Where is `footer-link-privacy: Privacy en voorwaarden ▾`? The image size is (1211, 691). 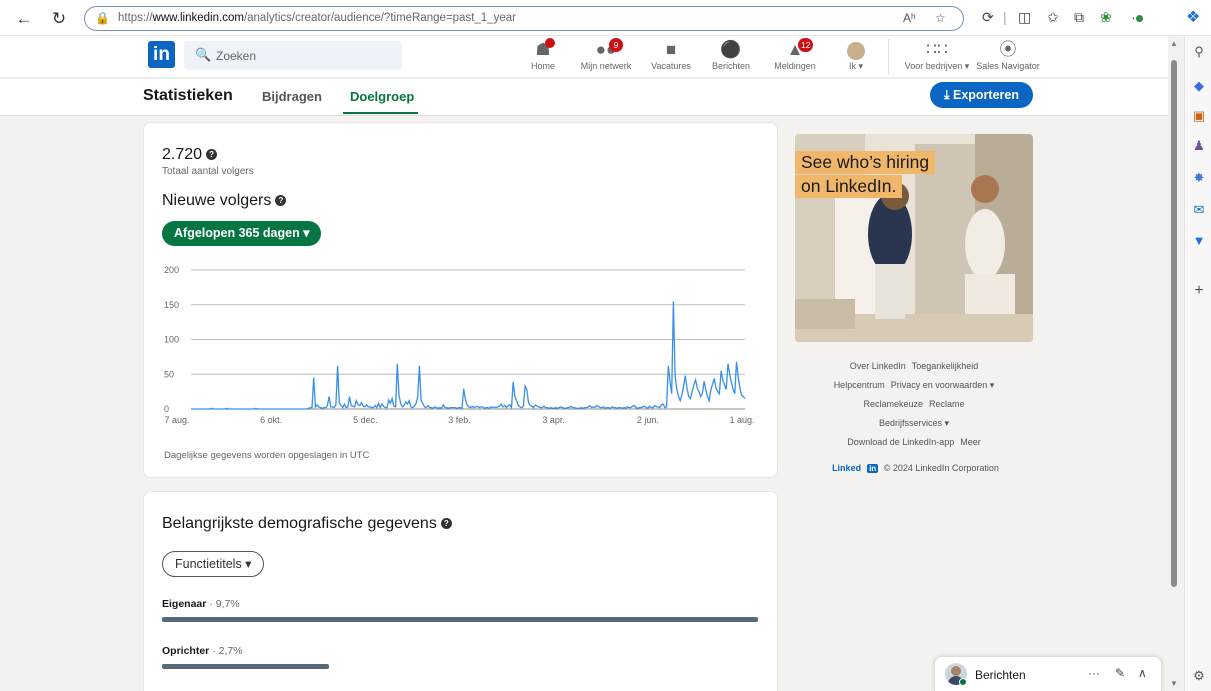
footer-link-privacy: Privacy en voorwaarden ▾ is located at coordinates (943, 385).